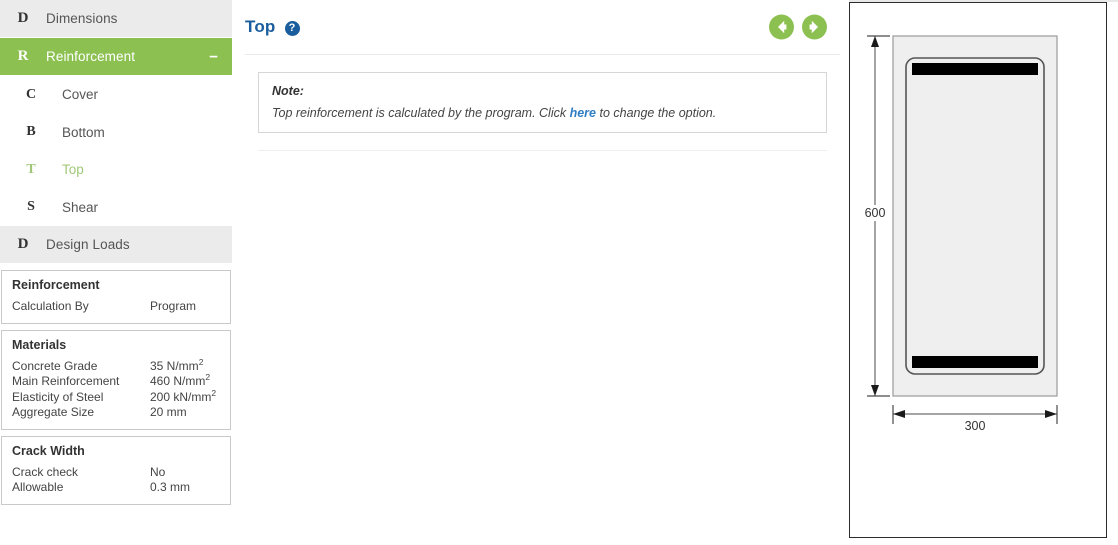 This screenshot has height=545, width=1118. Describe the element at coordinates (116, 307) in the screenshot. I see `panel-row: Calculation By Program` at that location.